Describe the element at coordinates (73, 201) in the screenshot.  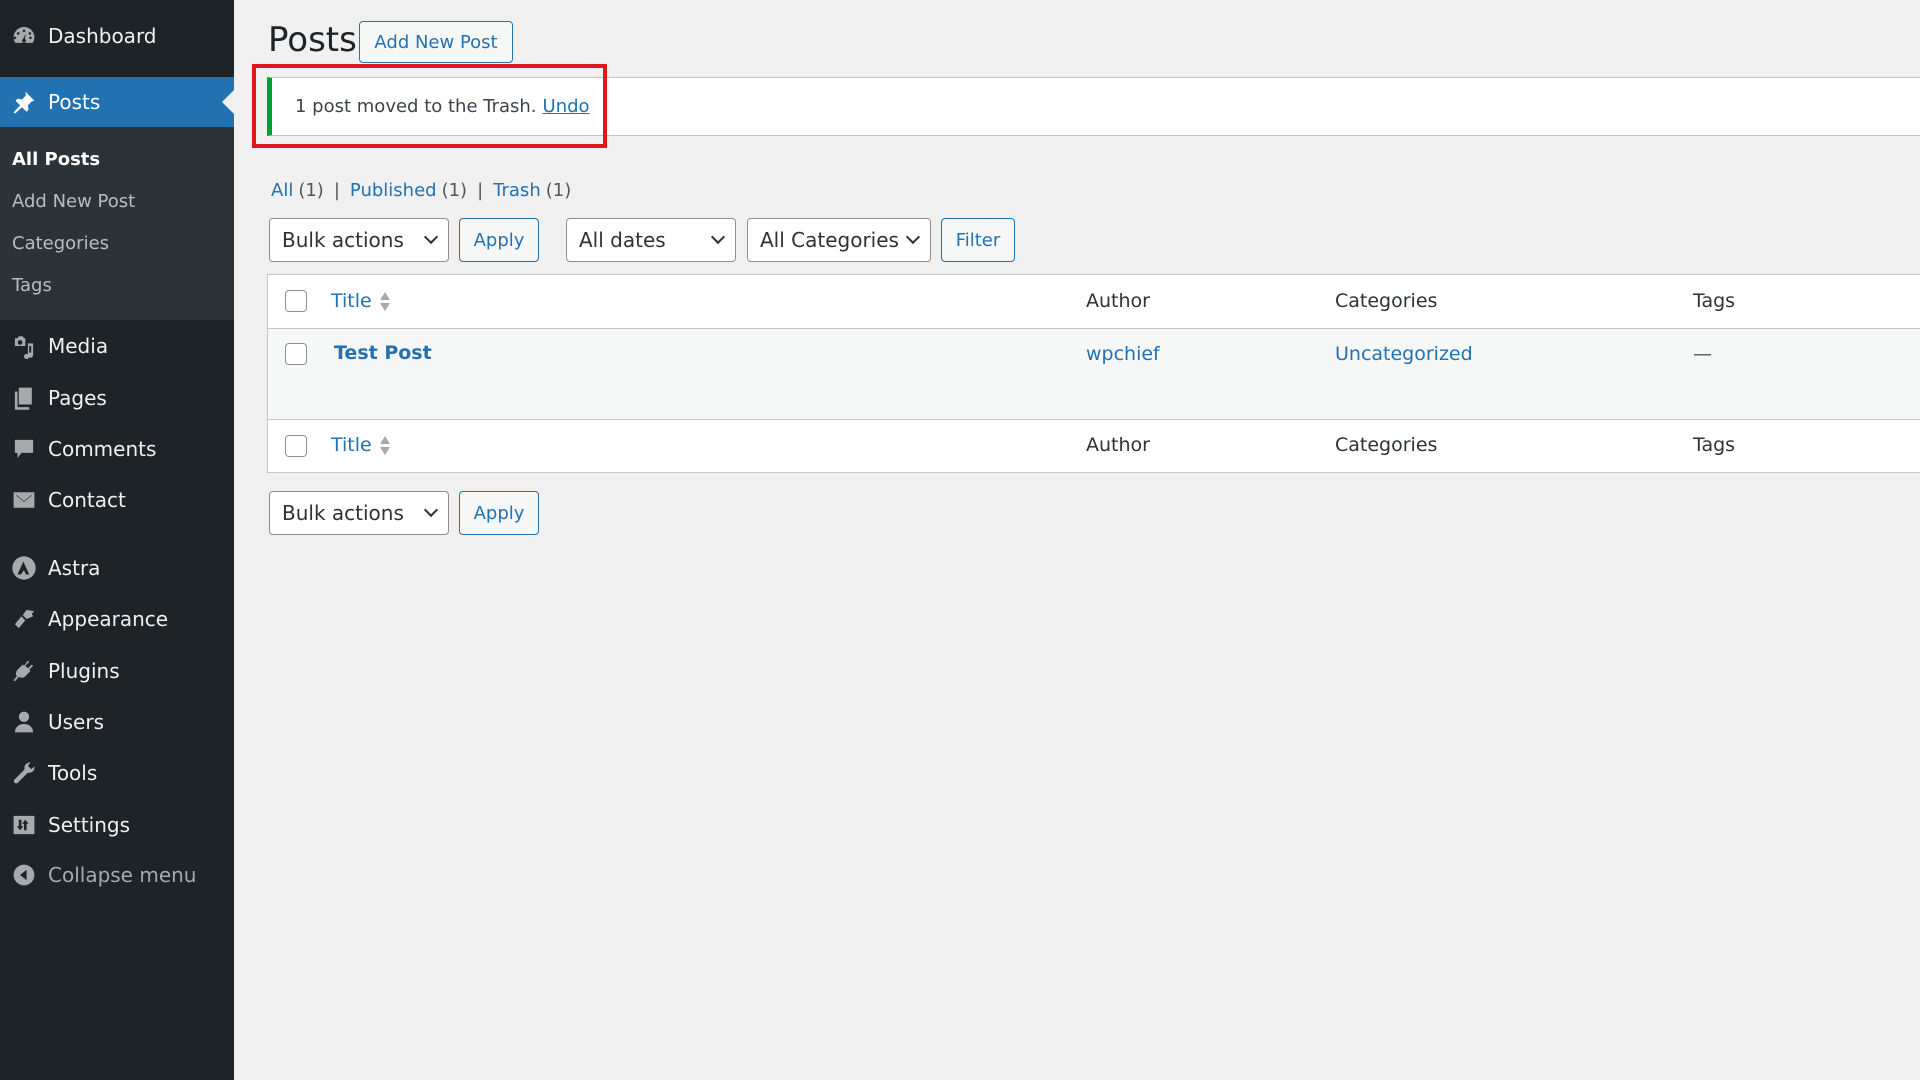
I see `submenu-add-new-post: Add New Post` at that location.